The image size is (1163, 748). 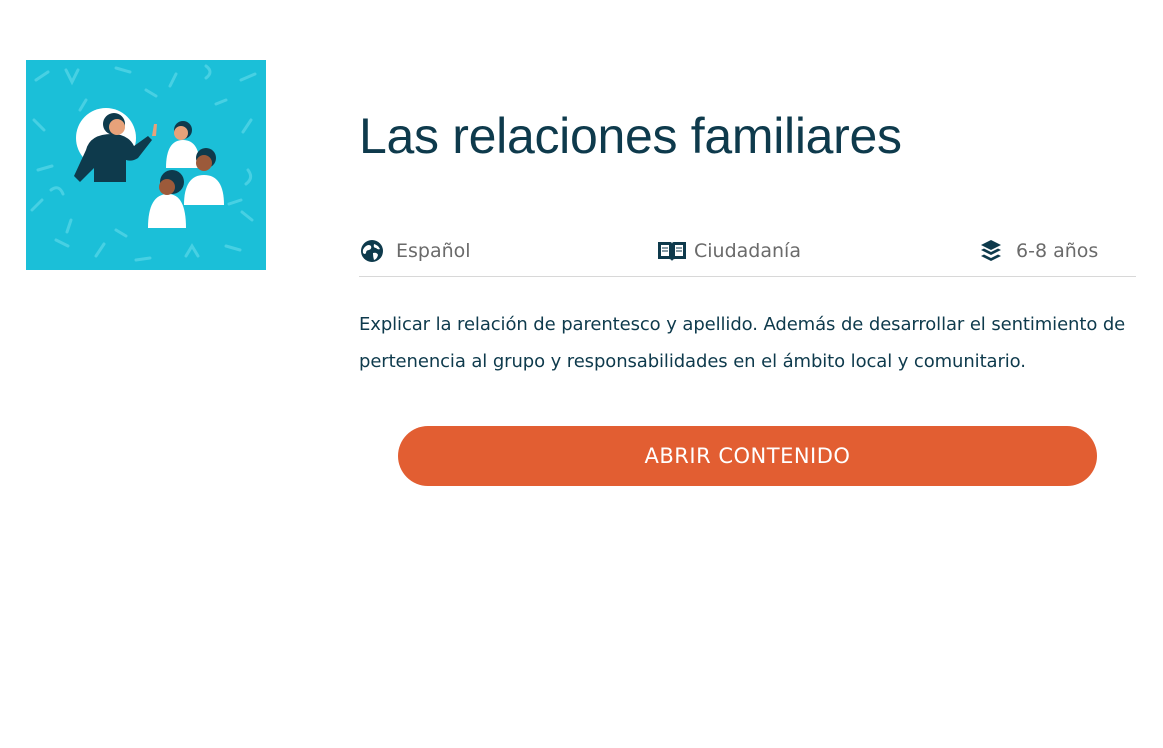 I want to click on age-label: 6-8 años, so click(x=1057, y=251).